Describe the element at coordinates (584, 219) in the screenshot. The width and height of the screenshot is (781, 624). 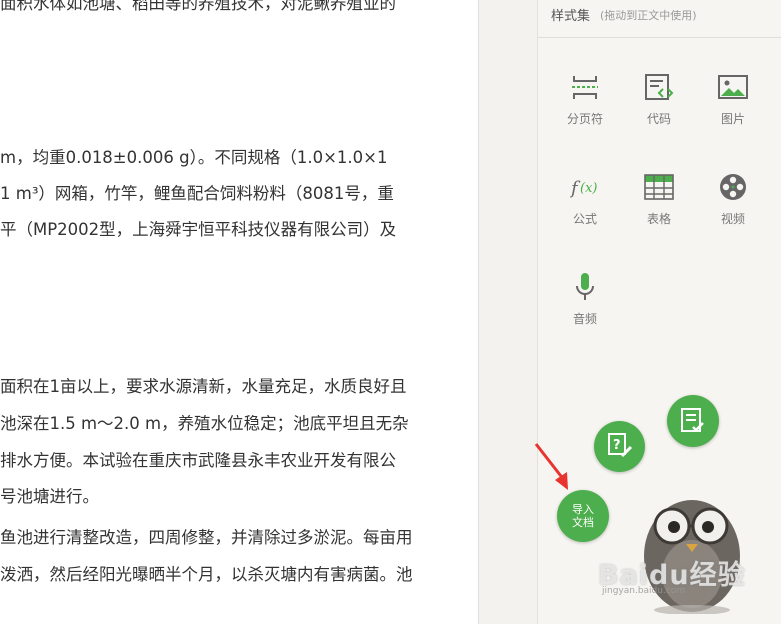
I see `tool-label: 公式` at that location.